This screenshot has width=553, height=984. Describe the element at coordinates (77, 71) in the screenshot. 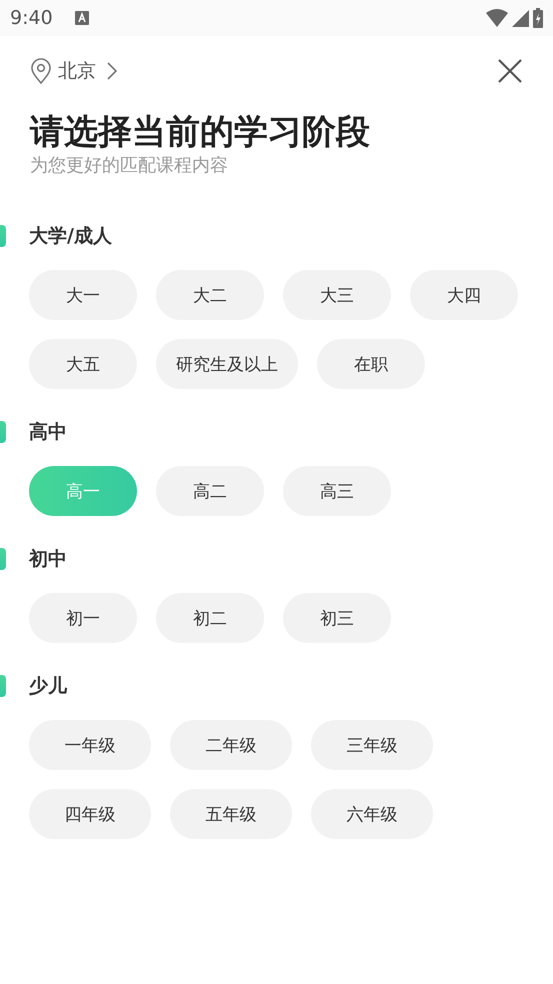

I see `city-link: 北京` at that location.